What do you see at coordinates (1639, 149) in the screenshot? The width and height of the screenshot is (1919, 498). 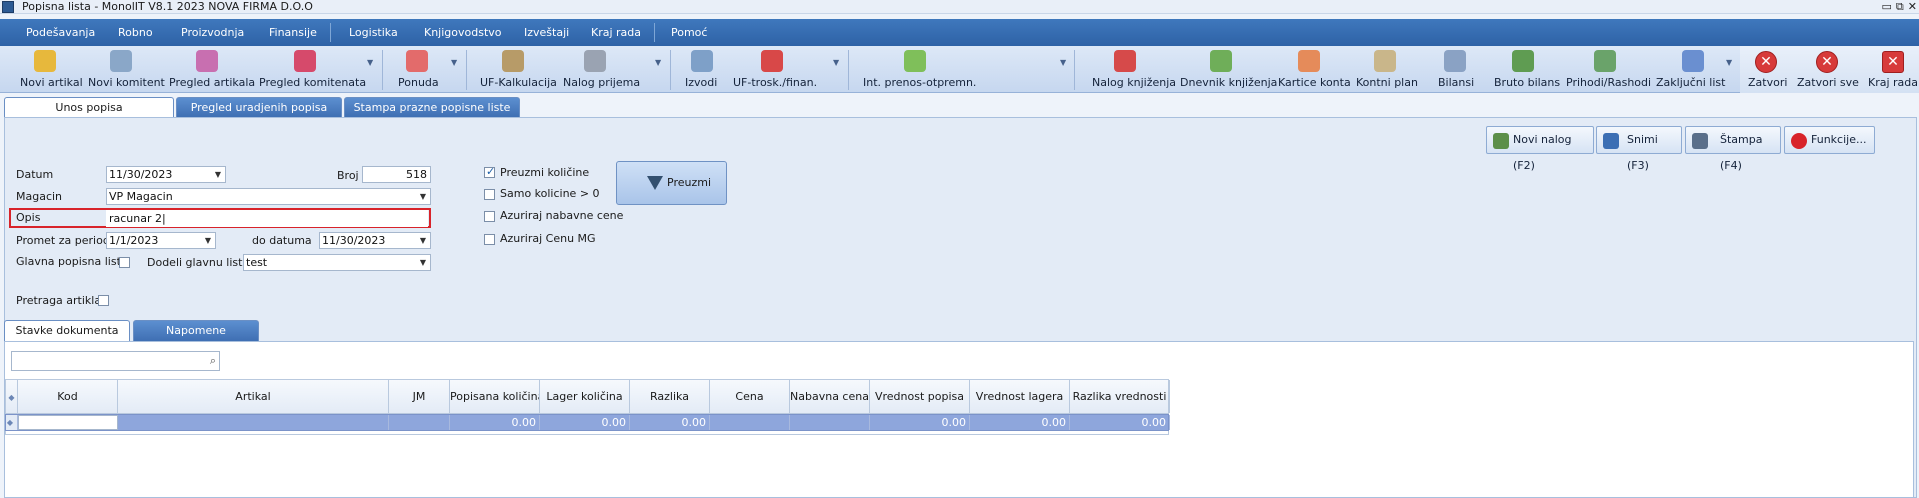 I see `snimi-button: Snimi (F3)` at bounding box center [1639, 149].